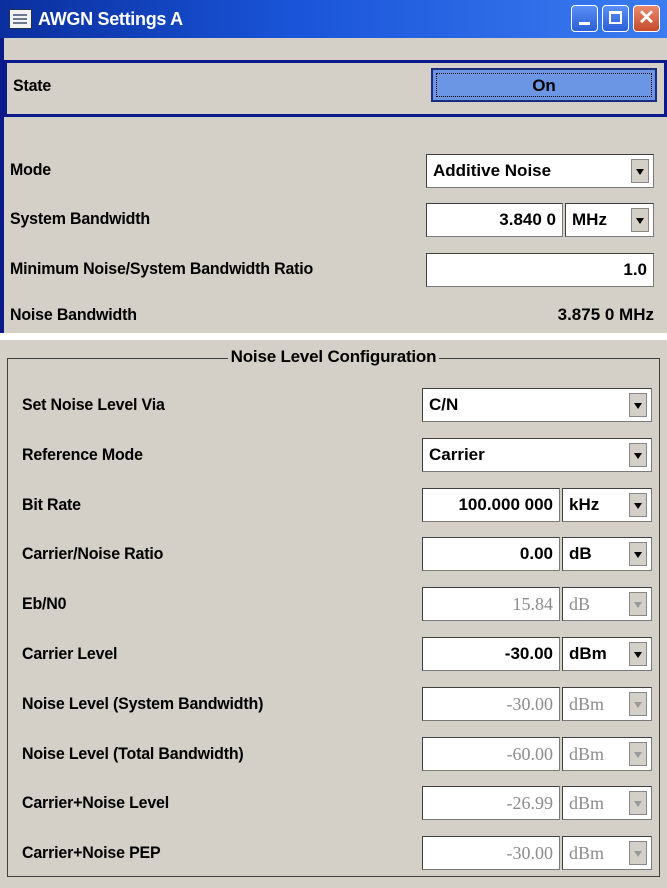 The width and height of the screenshot is (667, 888). I want to click on row-3-input: 0.00, so click(491, 554).